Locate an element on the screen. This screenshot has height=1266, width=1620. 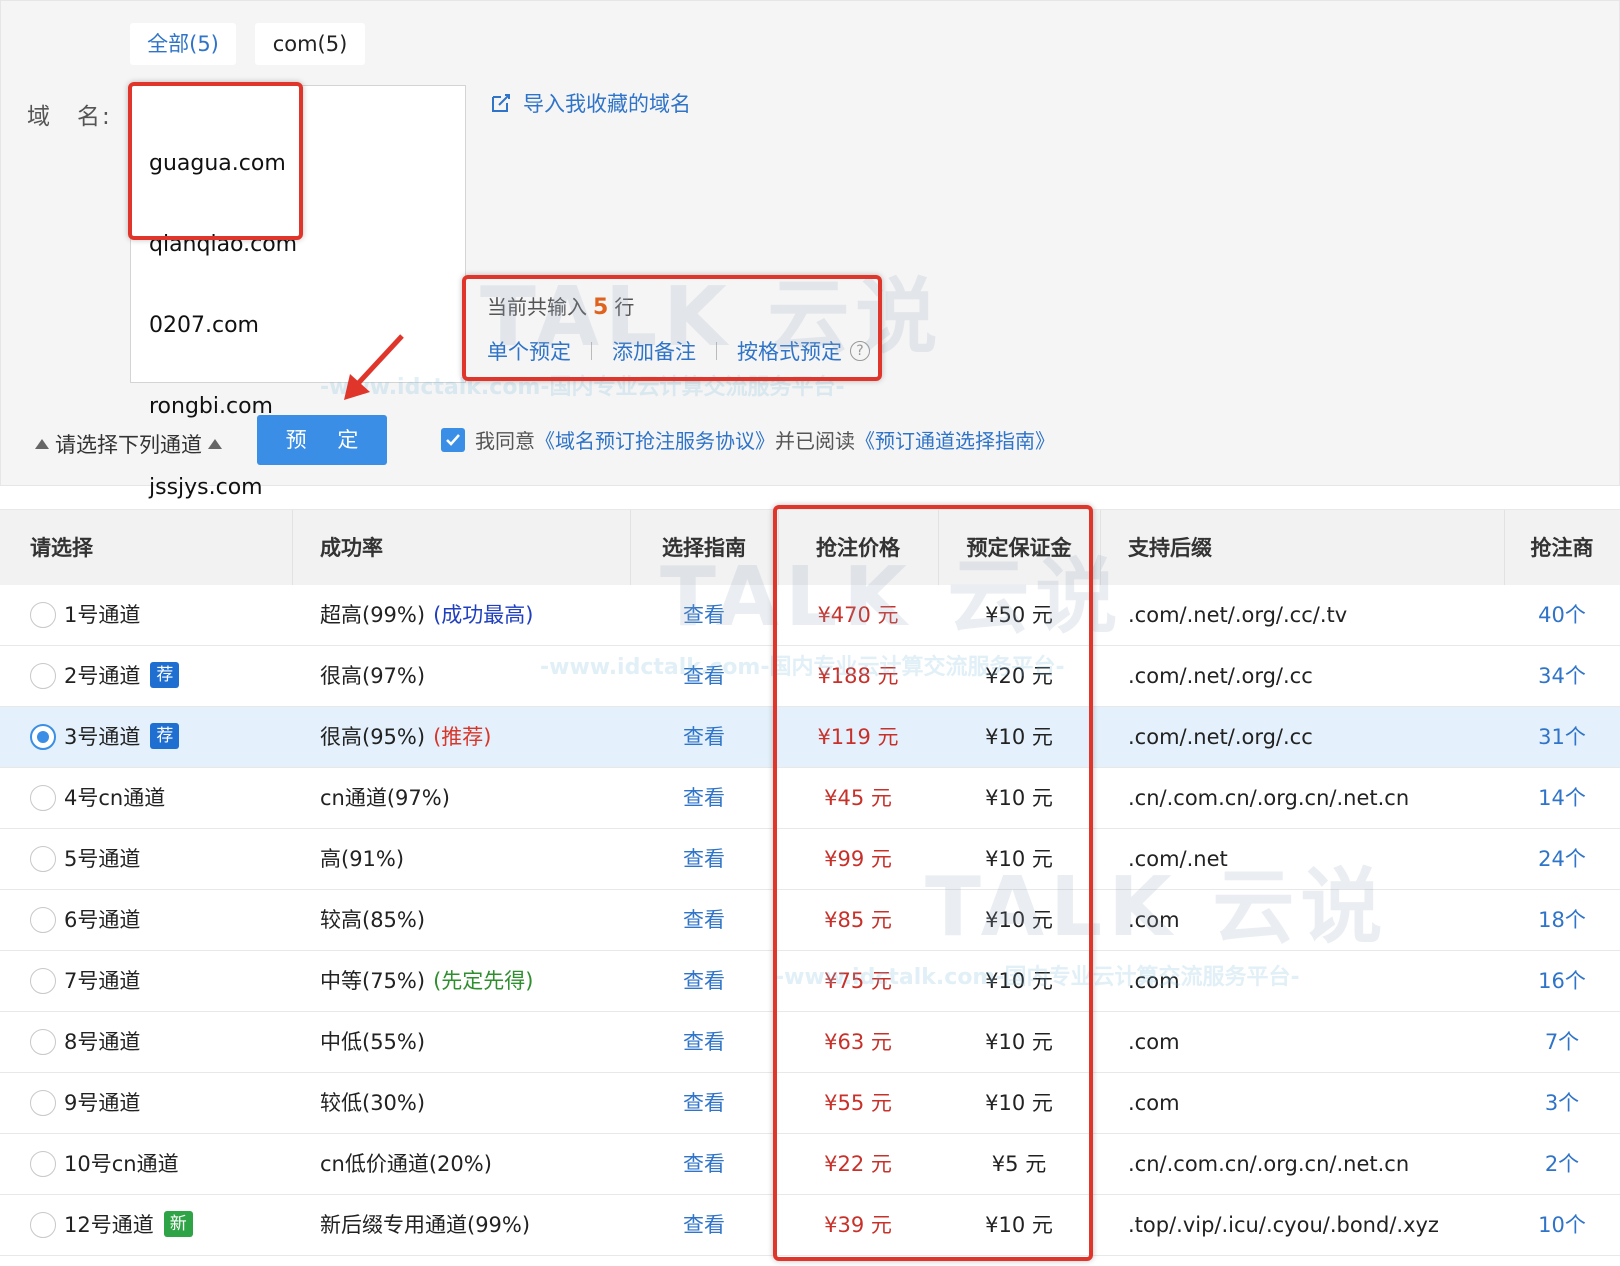
deposit: ¥20 元 is located at coordinates (1019, 676).